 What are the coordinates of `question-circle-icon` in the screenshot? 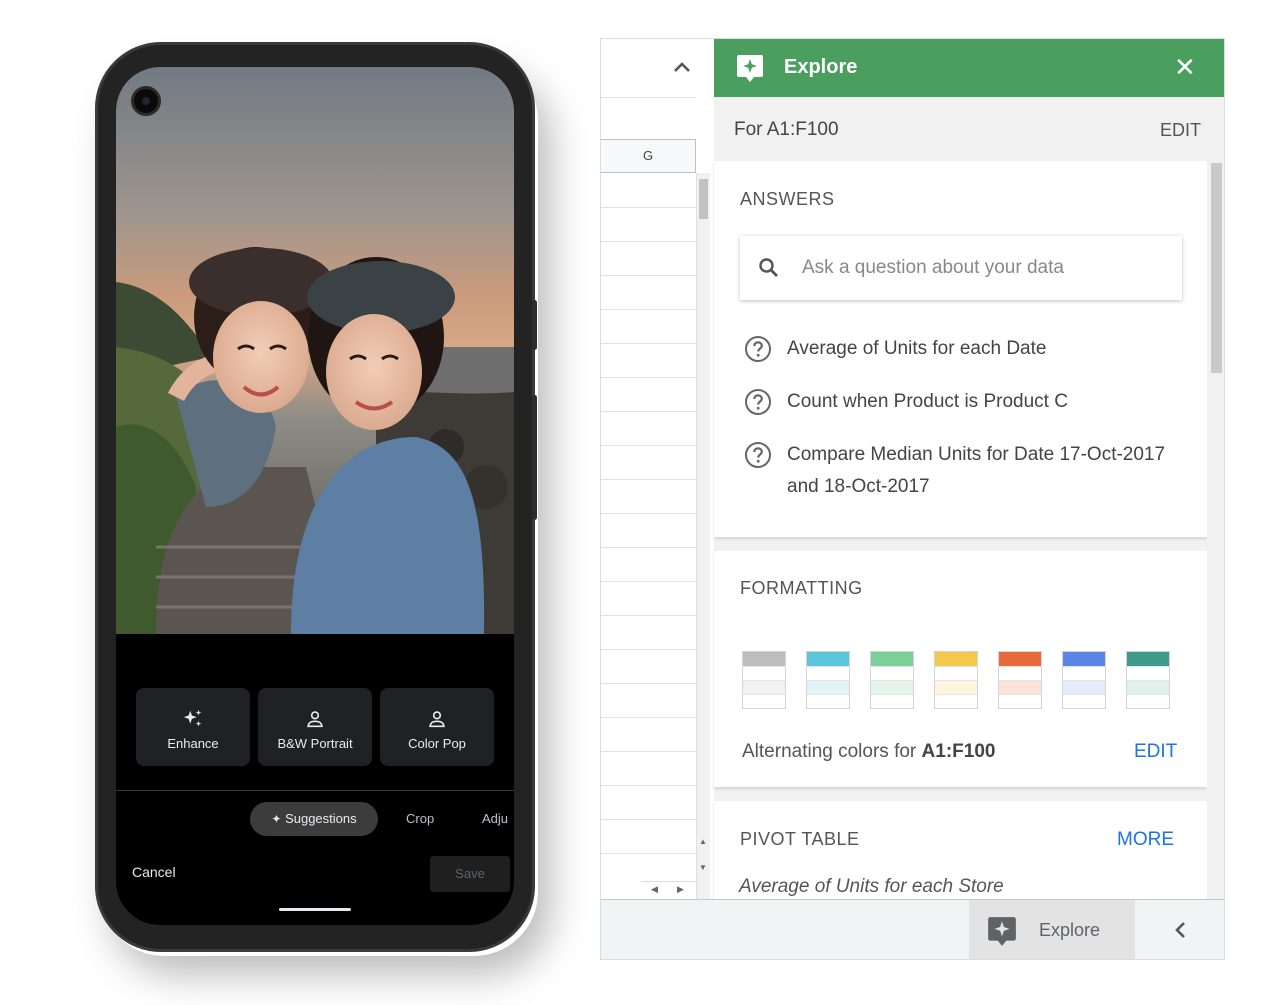 It's located at (758, 402).